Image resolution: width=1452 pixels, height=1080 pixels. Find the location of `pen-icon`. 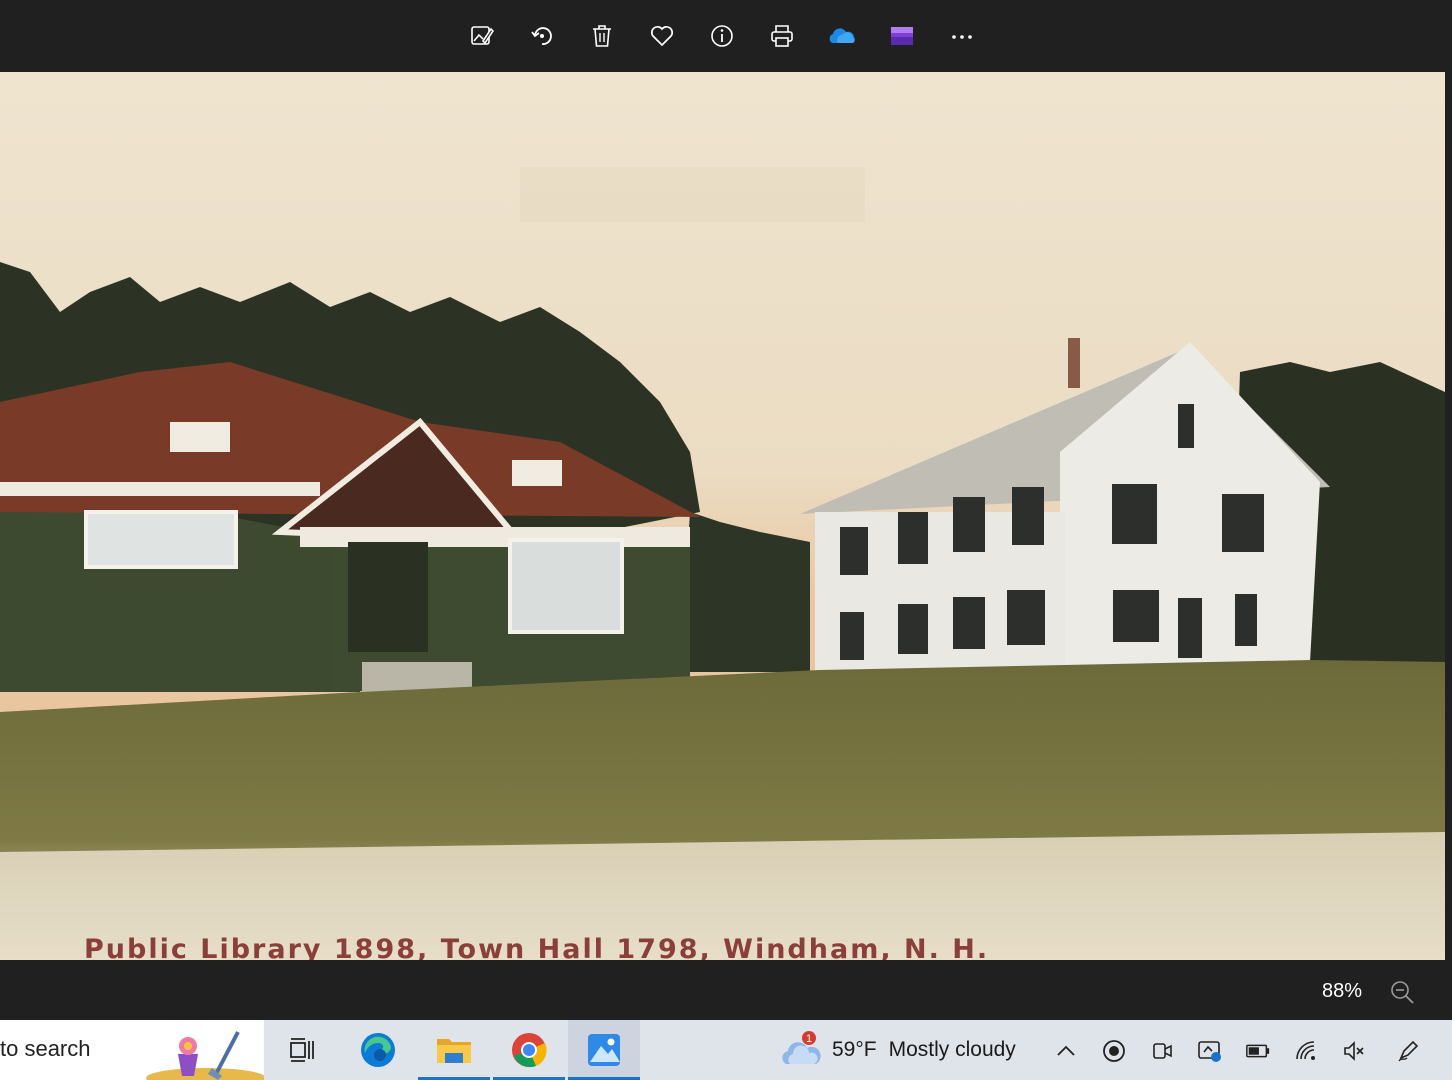

pen-icon is located at coordinates (1408, 1051).